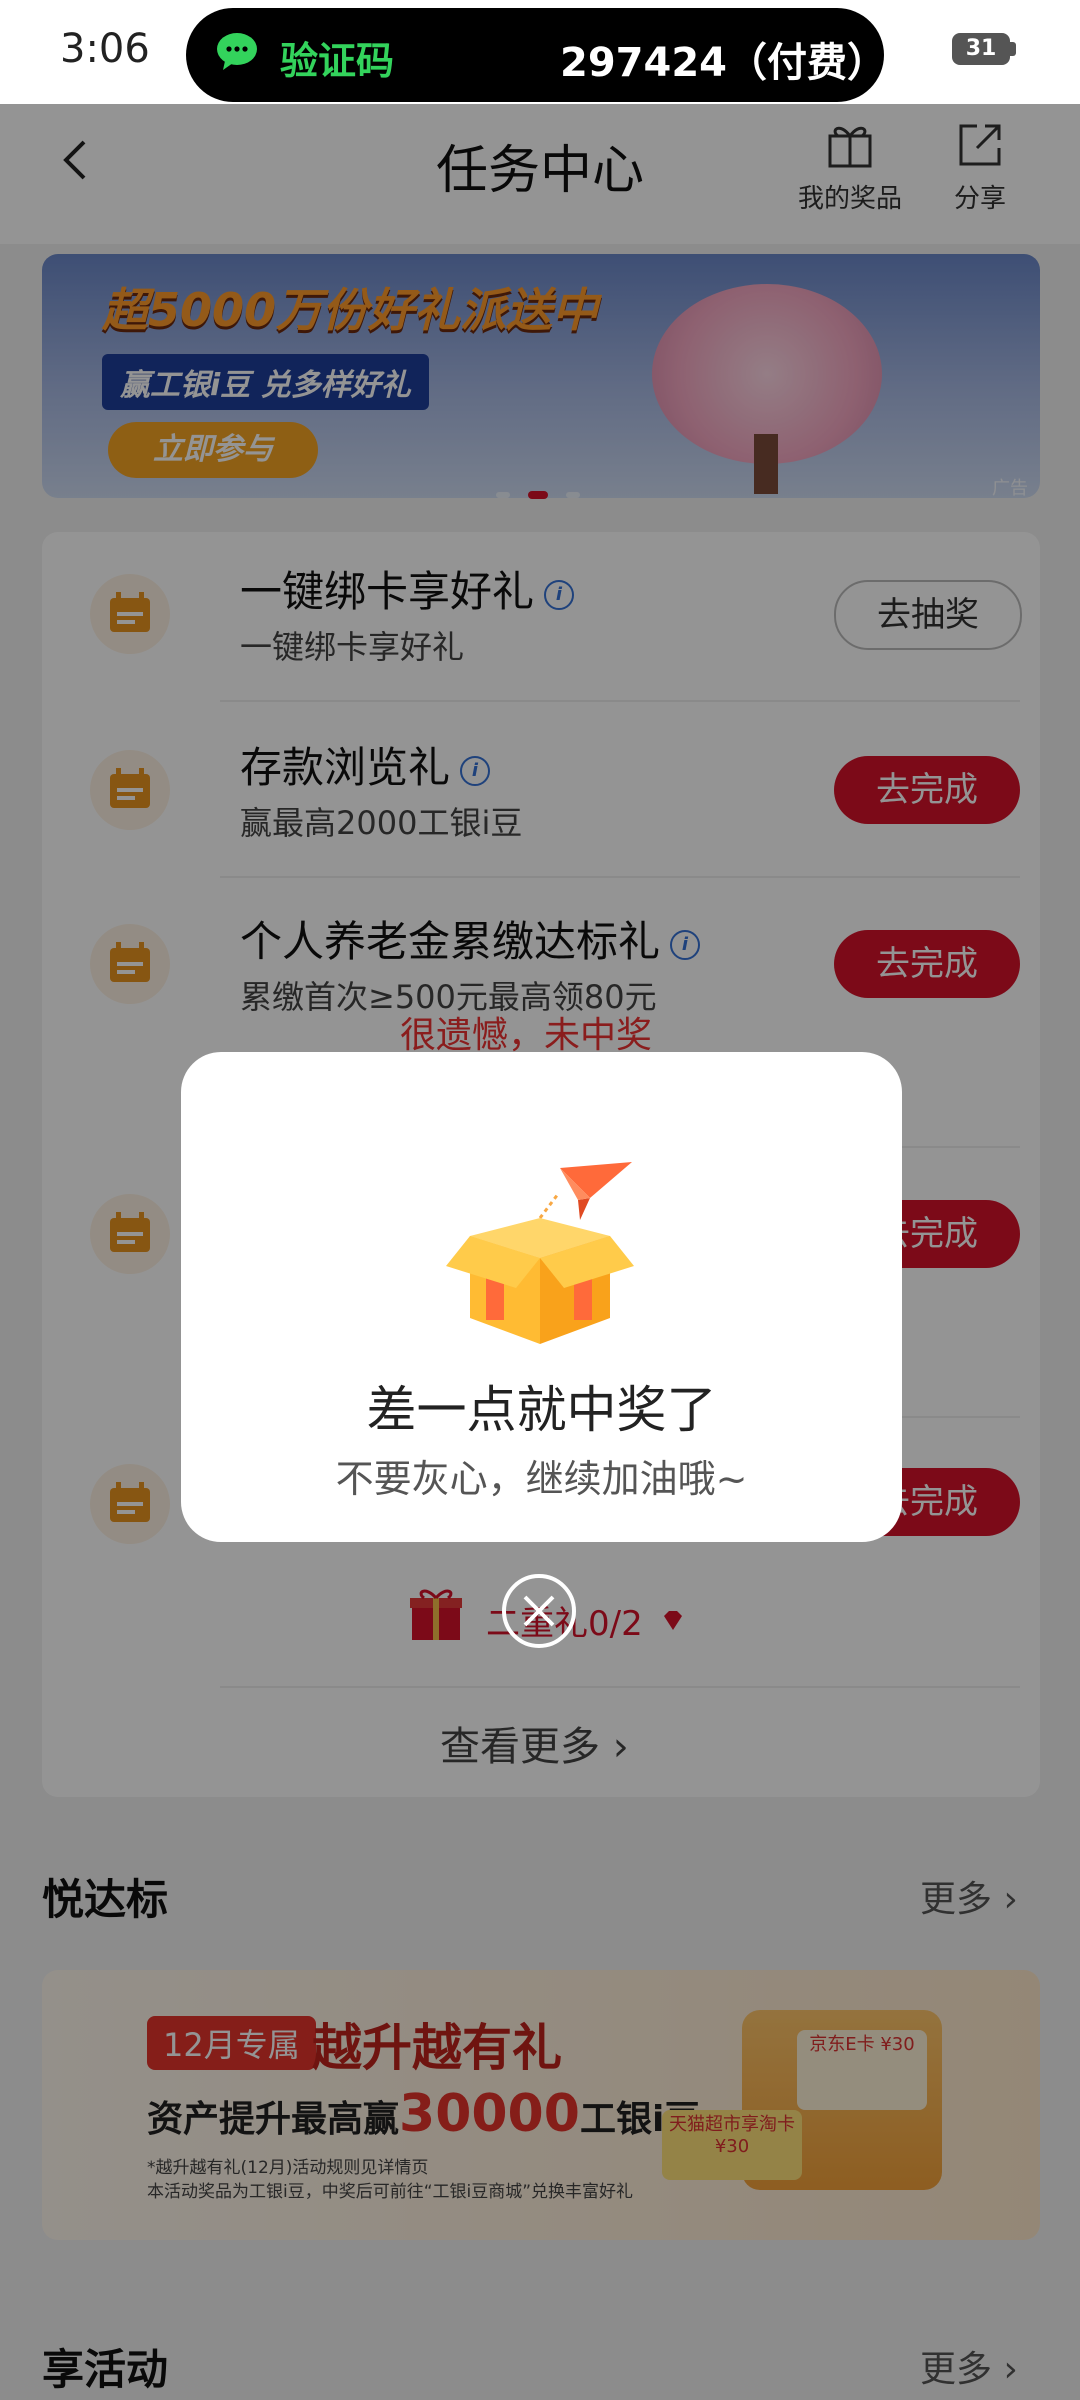 The width and height of the screenshot is (1080, 2400). I want to click on status-time: 3:06, so click(105, 49).